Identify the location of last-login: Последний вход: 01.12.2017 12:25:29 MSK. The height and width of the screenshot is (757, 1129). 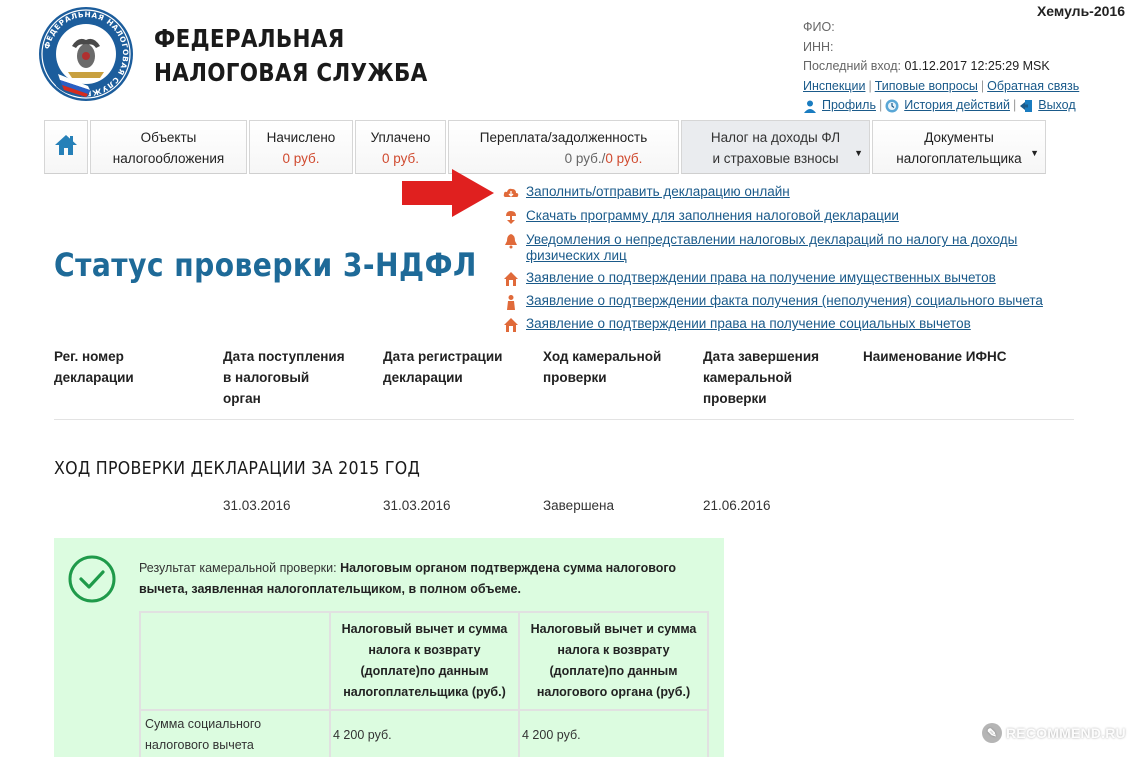
(941, 67).